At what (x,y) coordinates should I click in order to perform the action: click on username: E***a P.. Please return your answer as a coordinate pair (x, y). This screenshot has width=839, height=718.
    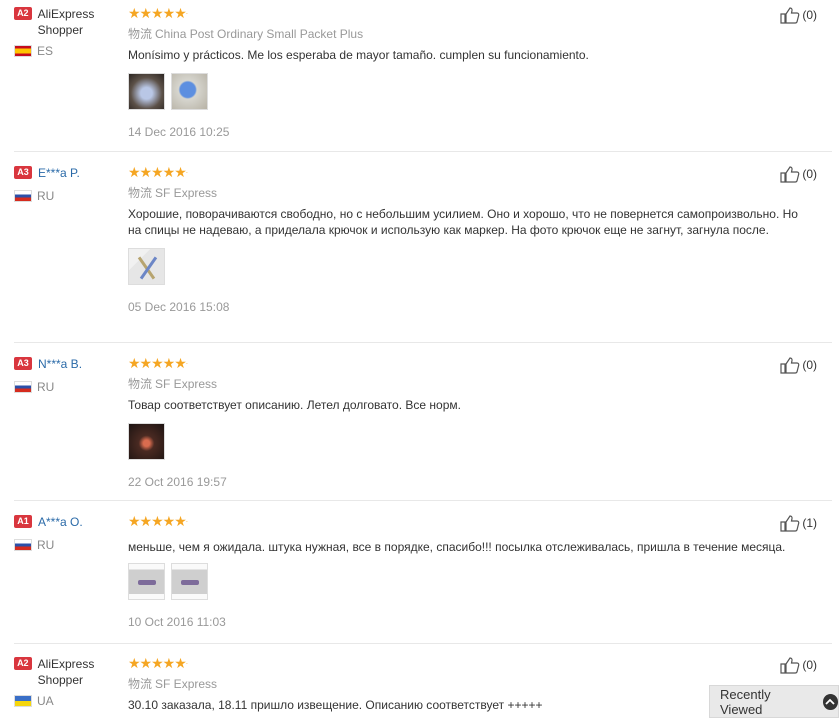
    Looking at the image, I should click on (59, 173).